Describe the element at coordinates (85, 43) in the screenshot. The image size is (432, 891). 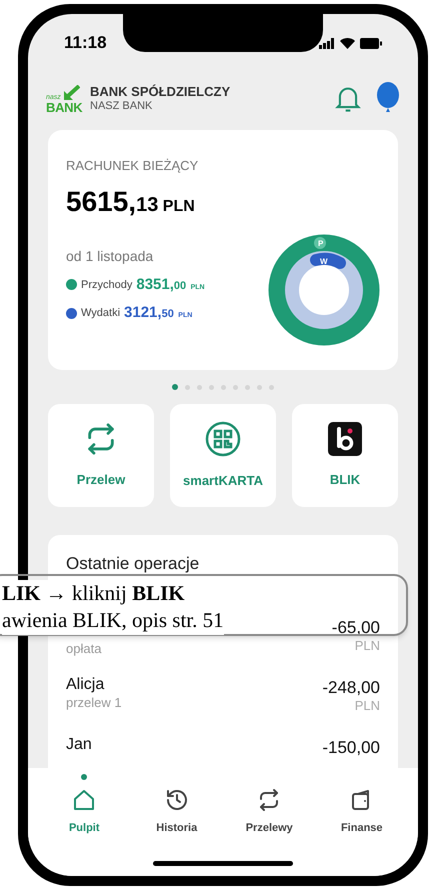
I see `status-time: 11:18` at that location.